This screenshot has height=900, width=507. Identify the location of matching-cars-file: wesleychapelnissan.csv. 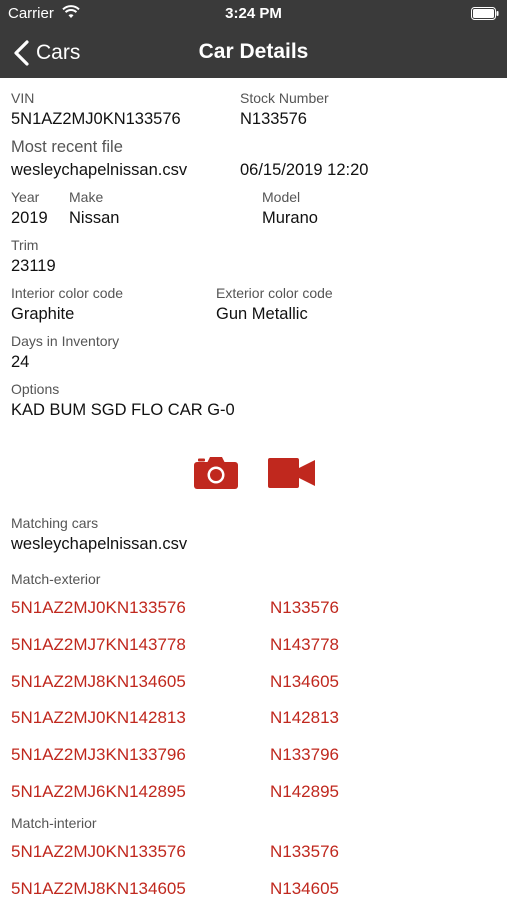
(99, 544).